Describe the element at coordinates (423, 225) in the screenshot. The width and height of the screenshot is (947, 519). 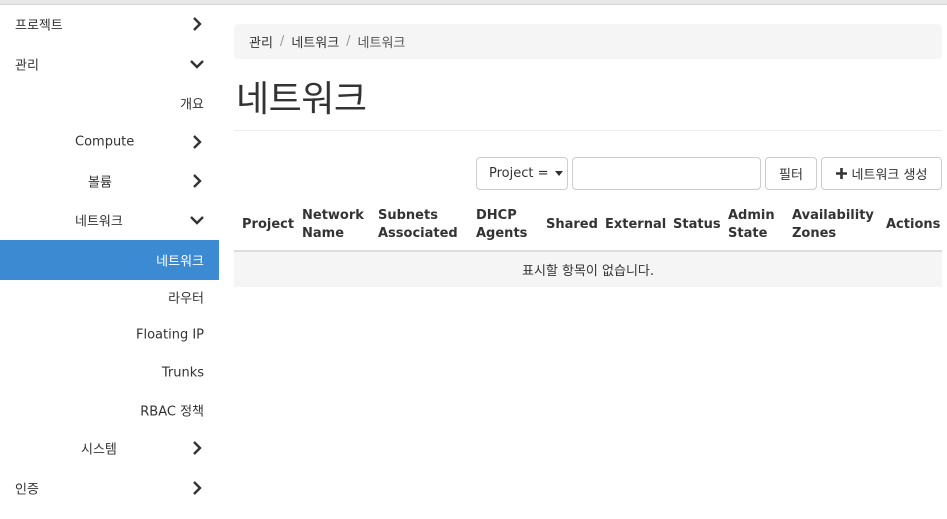
I see `column-header-subnets-associated: Subnets Associated` at that location.